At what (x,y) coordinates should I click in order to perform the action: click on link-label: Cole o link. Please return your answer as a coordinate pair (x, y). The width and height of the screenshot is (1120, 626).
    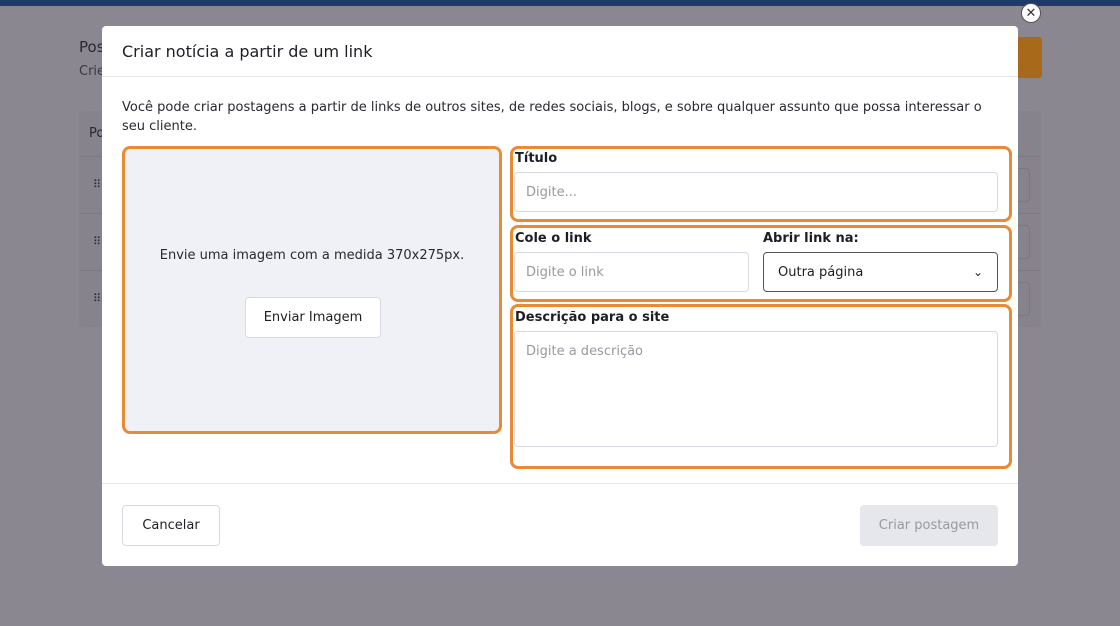
    Looking at the image, I should click on (553, 238).